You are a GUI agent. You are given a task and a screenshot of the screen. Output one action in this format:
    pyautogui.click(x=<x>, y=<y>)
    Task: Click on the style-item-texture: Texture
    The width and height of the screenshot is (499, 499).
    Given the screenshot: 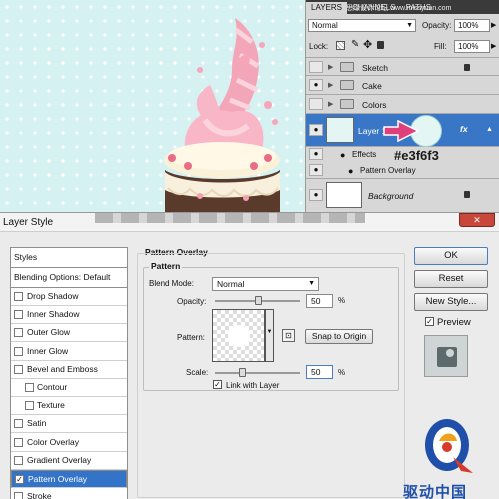 What is the action you would take?
    pyautogui.click(x=69, y=406)
    